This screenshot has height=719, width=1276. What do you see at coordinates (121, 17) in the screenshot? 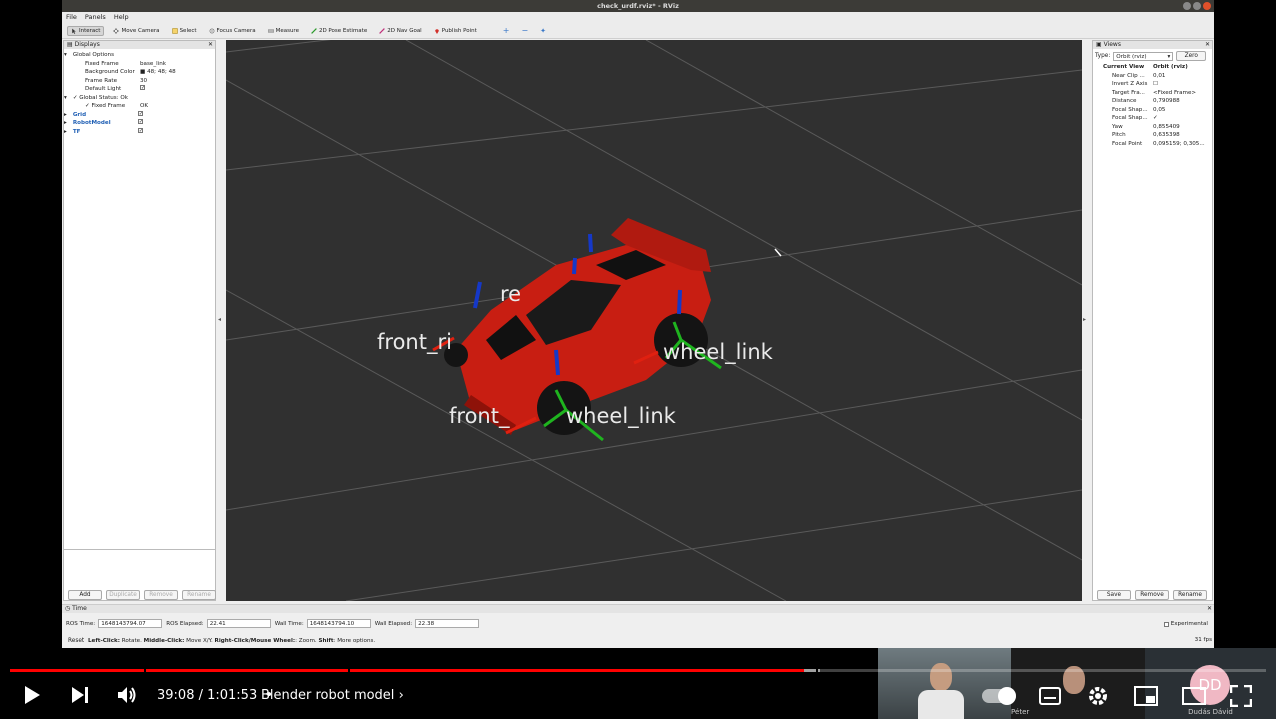
I see `menu-help: Help` at bounding box center [121, 17].